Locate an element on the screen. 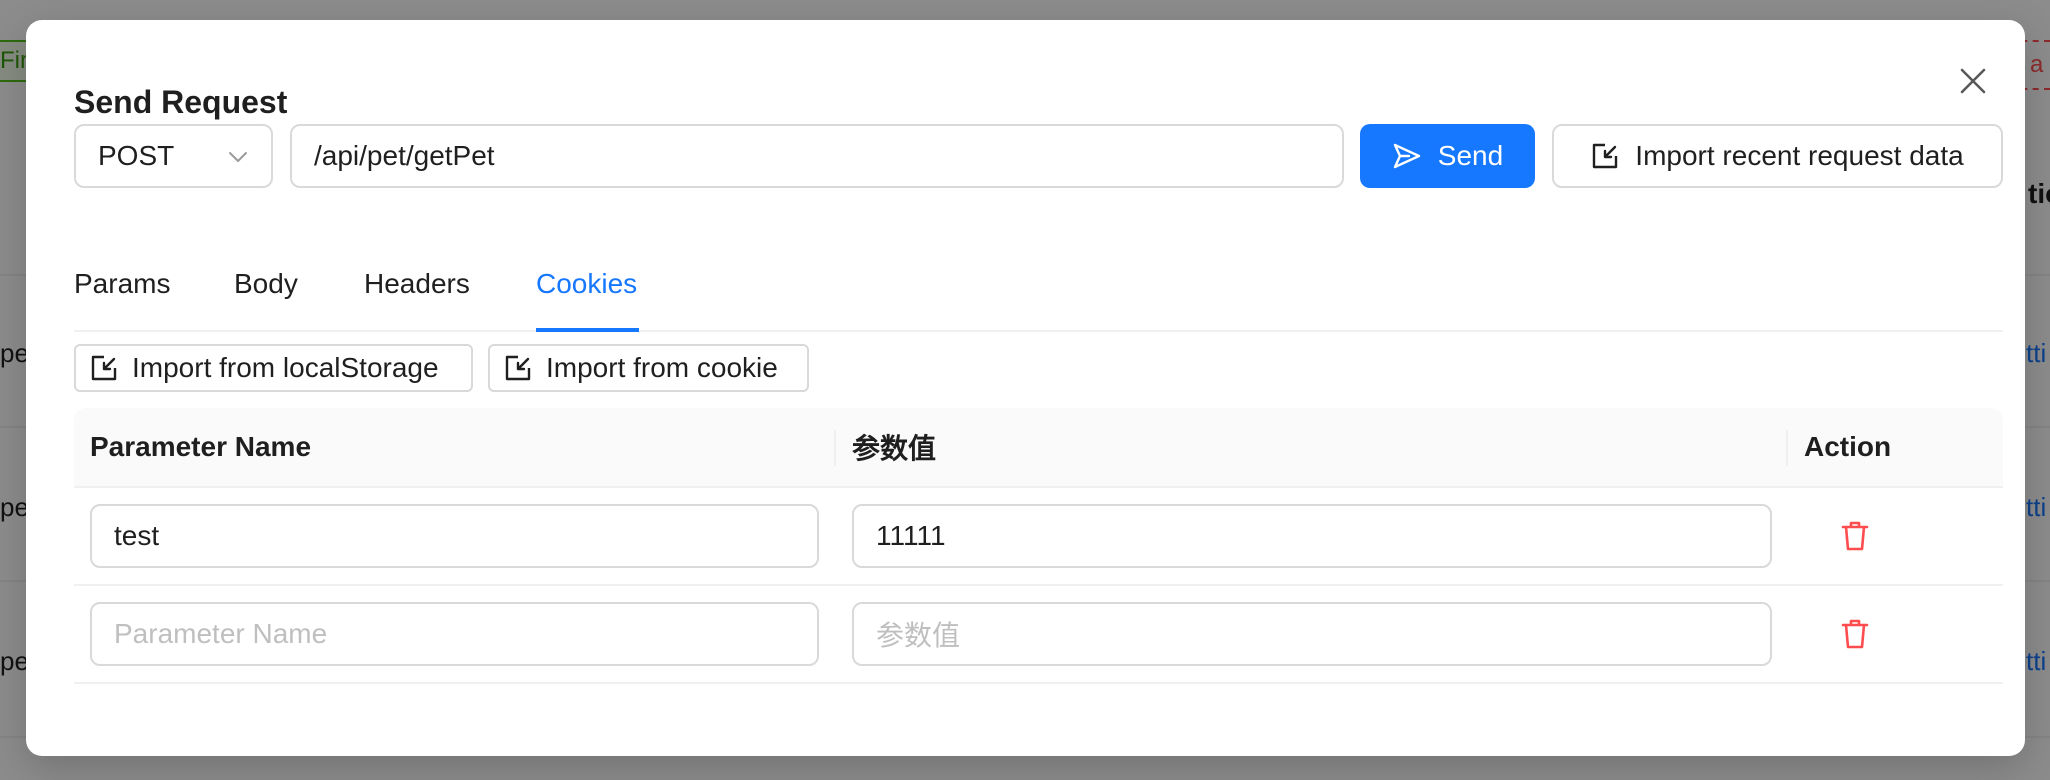  table-row: test 11111 is located at coordinates (1038, 537).